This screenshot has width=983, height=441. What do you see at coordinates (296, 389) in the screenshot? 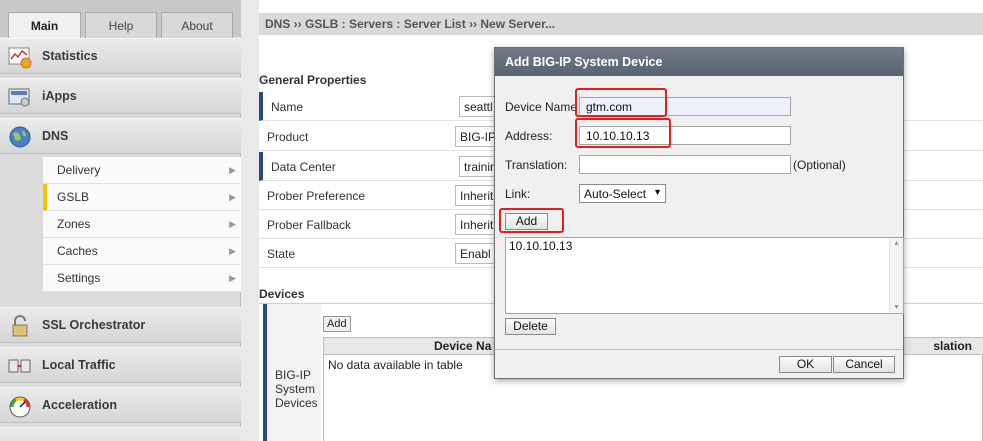
I see `devices-row-label-text: BIG-IP System Devices` at bounding box center [296, 389].